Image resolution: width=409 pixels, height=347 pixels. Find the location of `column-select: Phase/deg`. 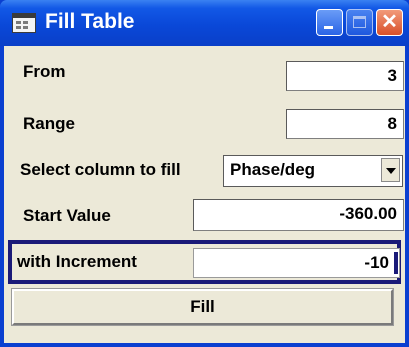

column-select: Phase/deg is located at coordinates (313, 171).